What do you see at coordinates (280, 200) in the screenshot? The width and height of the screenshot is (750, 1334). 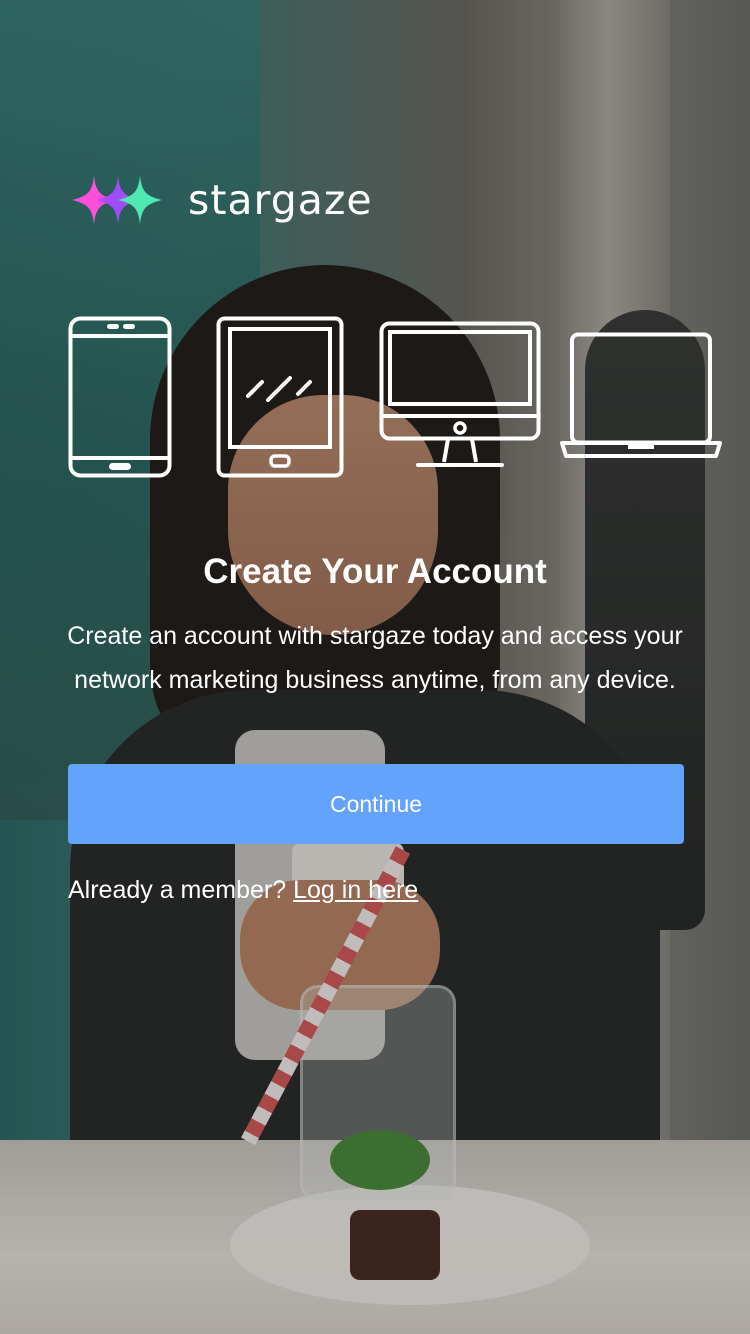 I see `brand-name: stargaze` at bounding box center [280, 200].